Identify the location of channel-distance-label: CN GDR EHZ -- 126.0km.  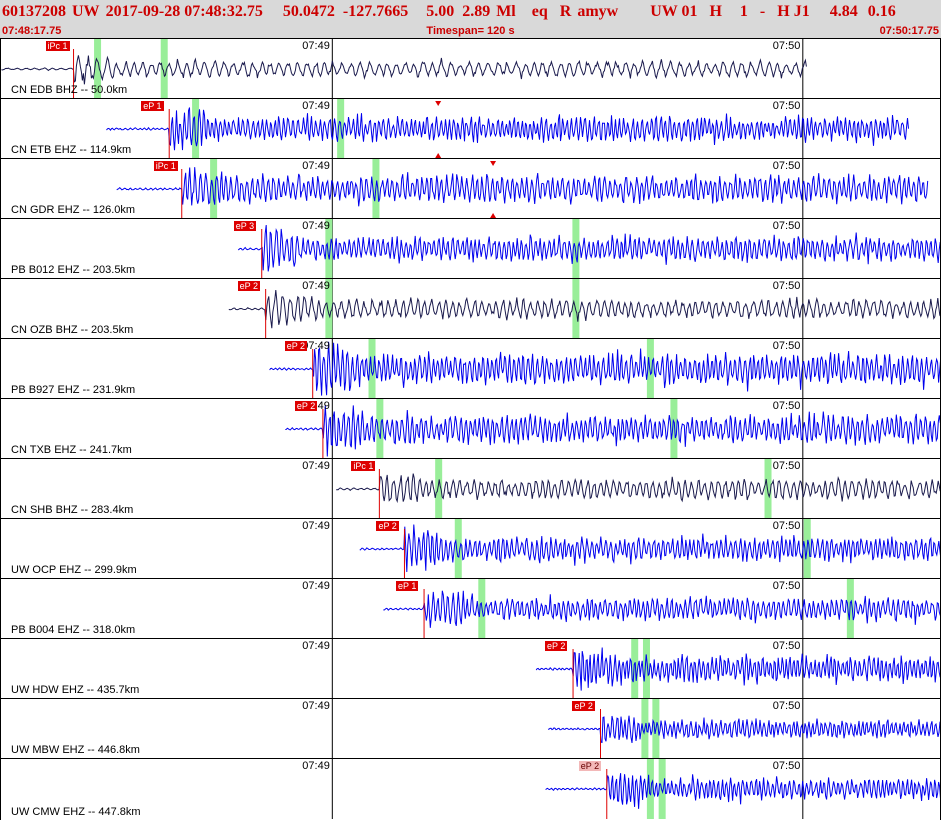
(73, 210).